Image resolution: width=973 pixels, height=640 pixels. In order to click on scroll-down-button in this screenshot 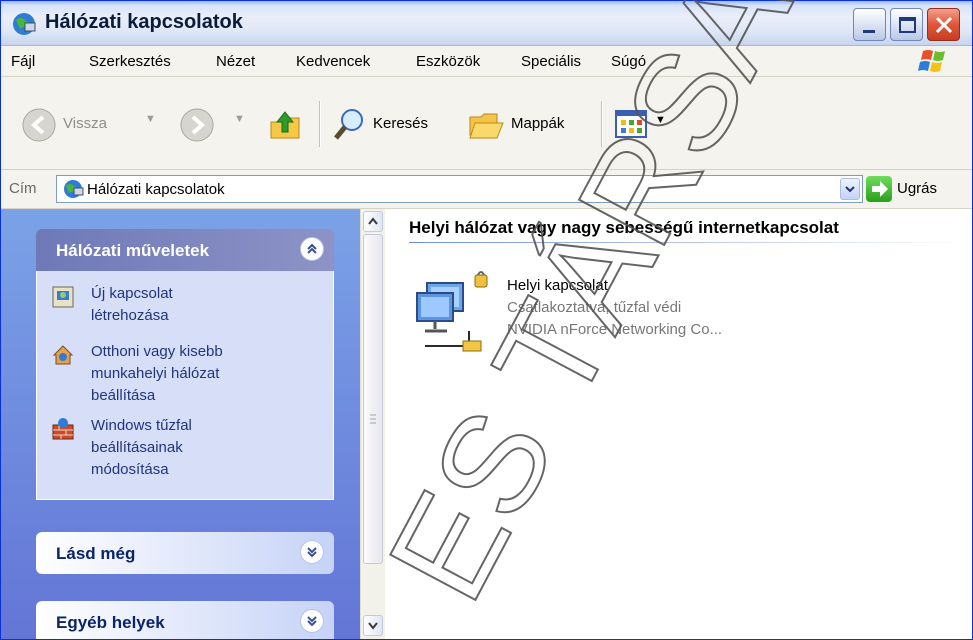, I will do `click(373, 625)`.